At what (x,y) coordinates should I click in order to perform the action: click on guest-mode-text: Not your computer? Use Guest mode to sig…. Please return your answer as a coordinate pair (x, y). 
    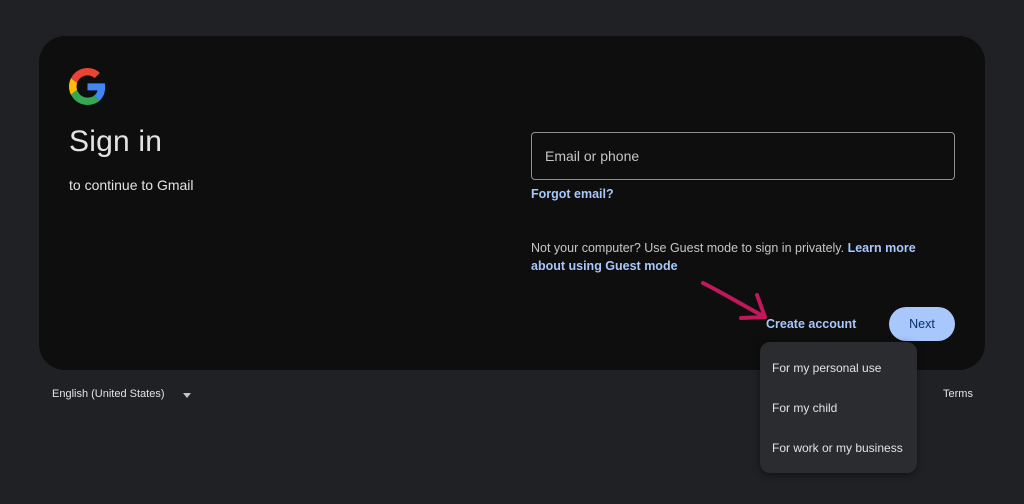
    Looking at the image, I should click on (688, 248).